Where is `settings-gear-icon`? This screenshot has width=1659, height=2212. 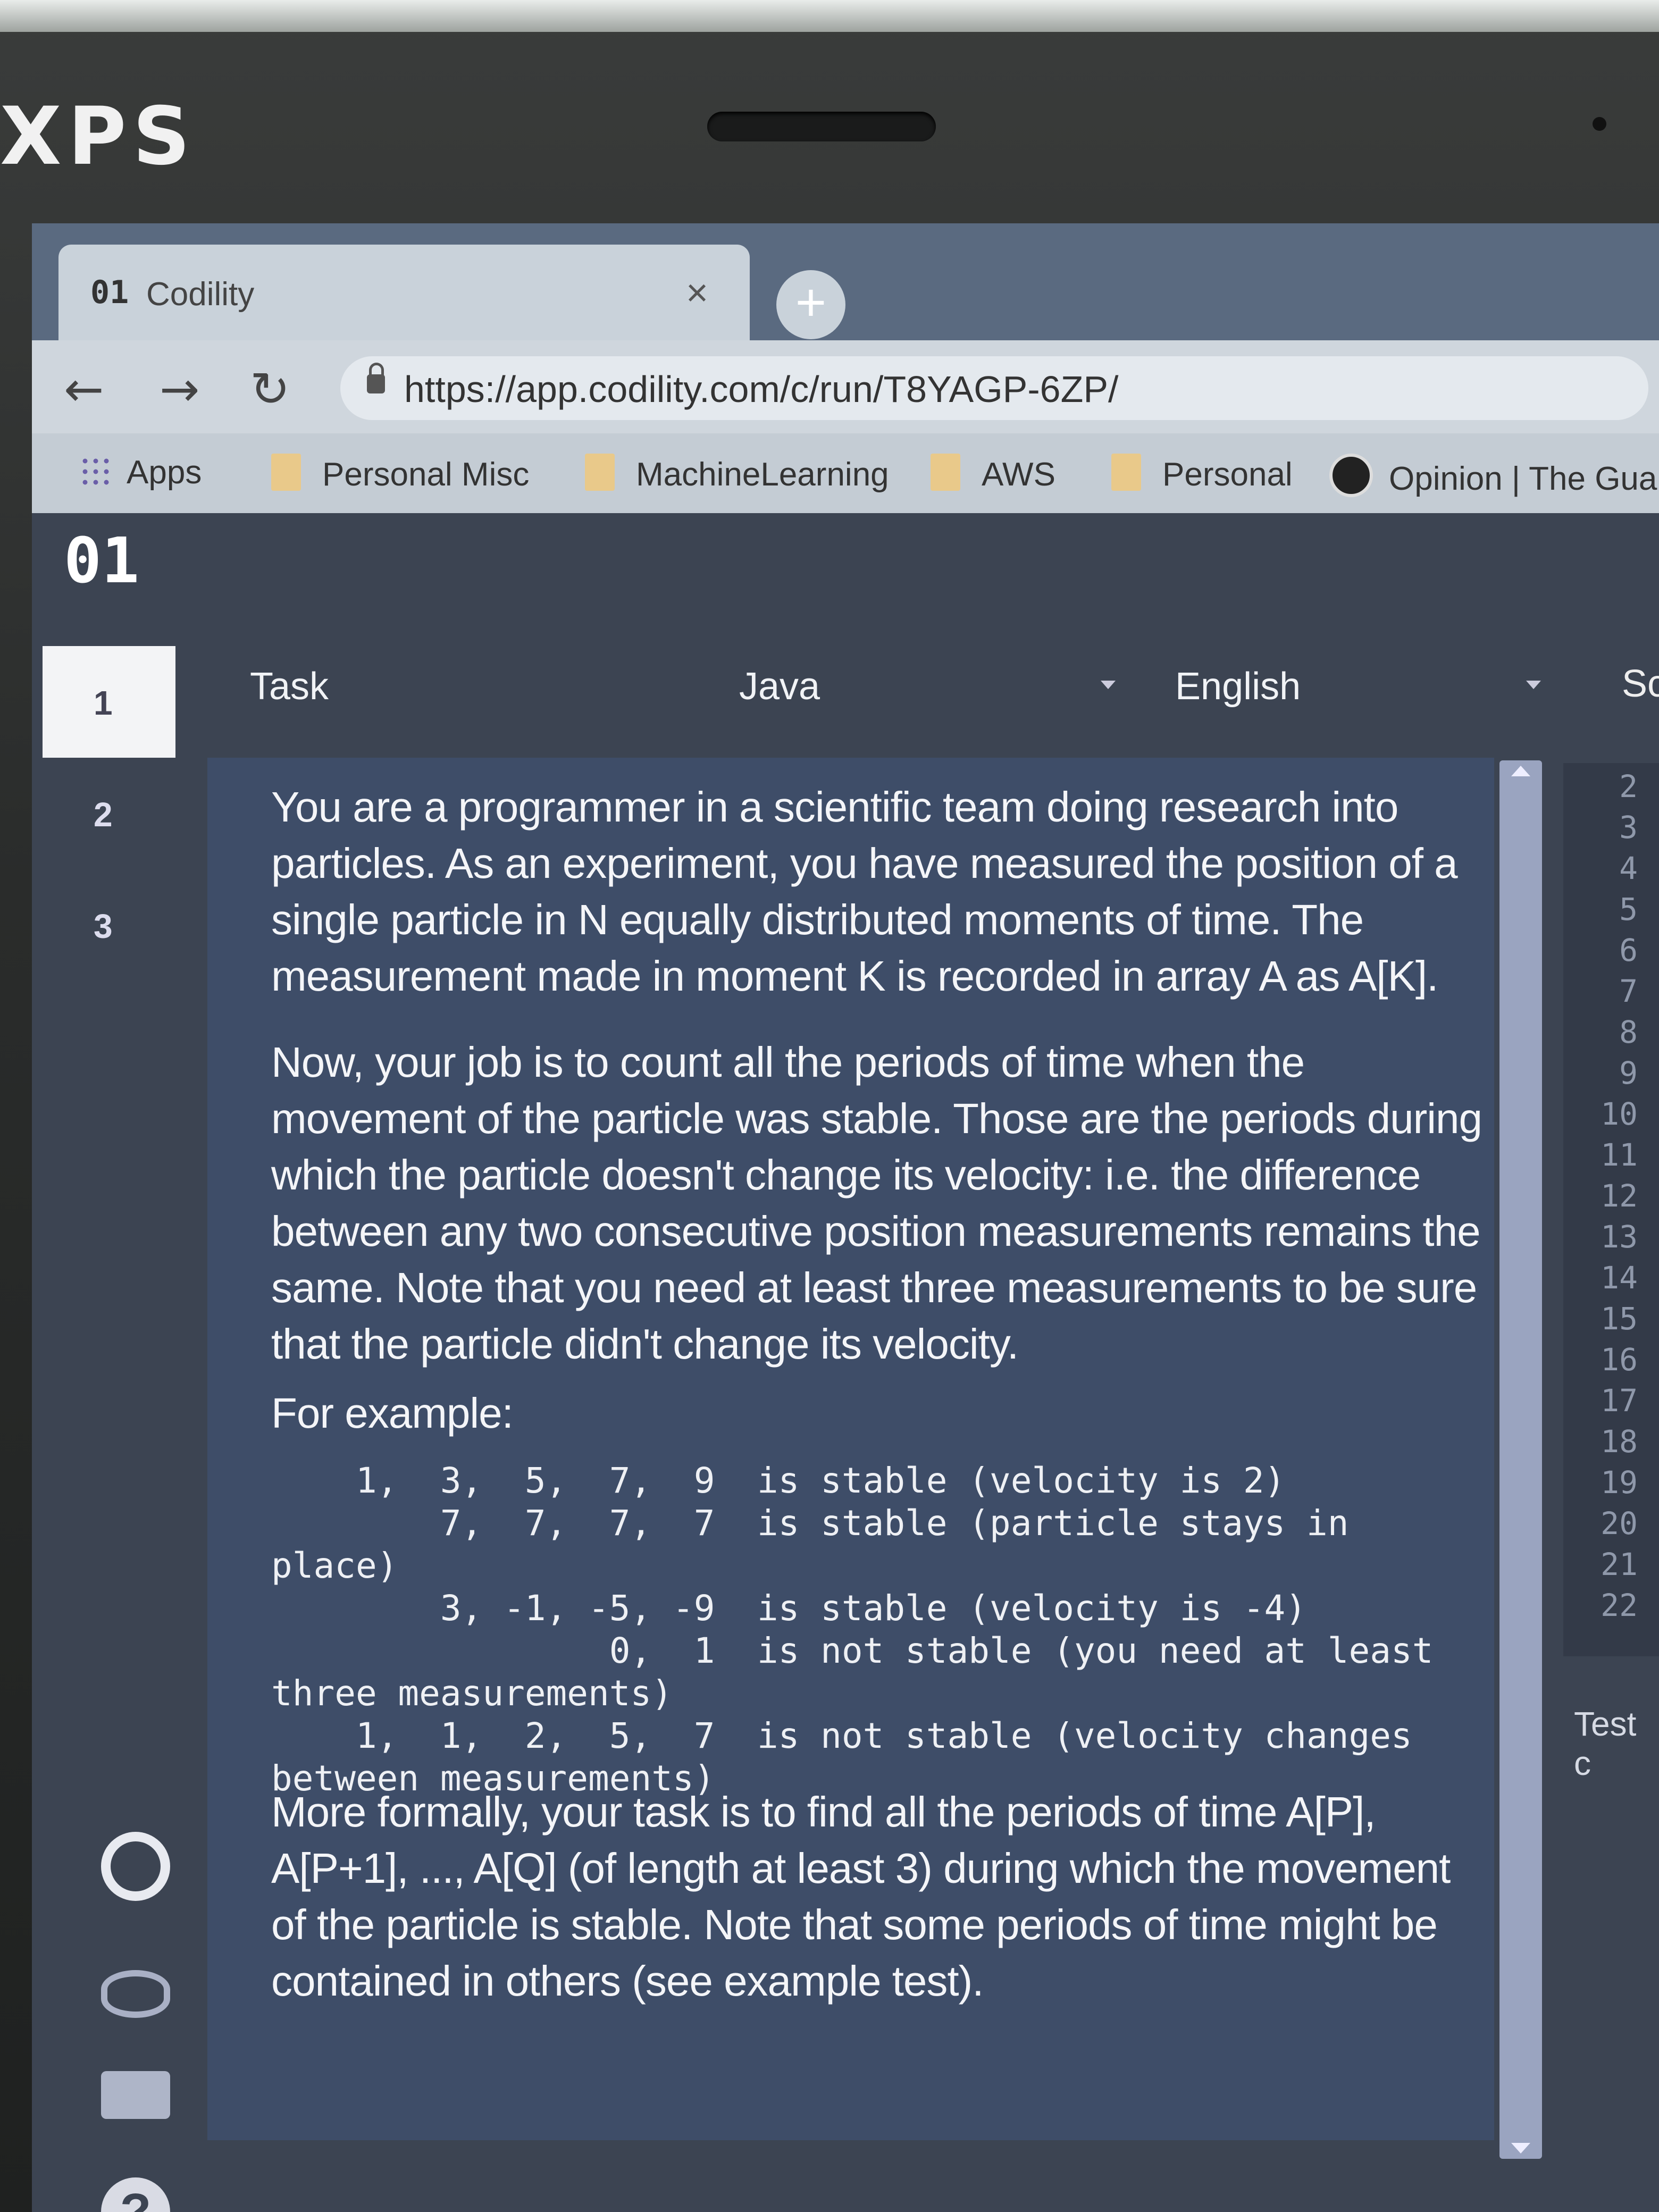 settings-gear-icon is located at coordinates (135, 1866).